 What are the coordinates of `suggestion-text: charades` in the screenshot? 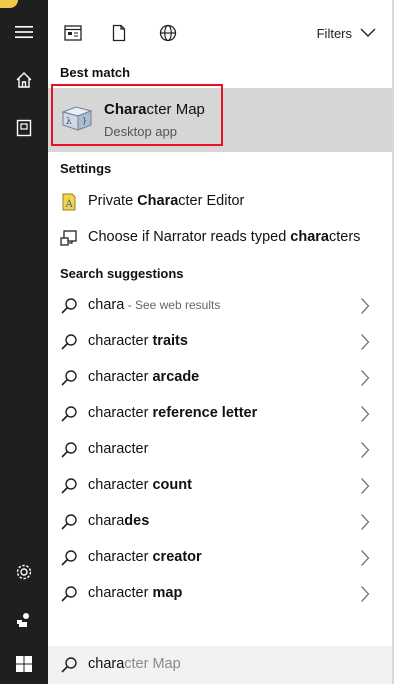 It's located at (119, 521).